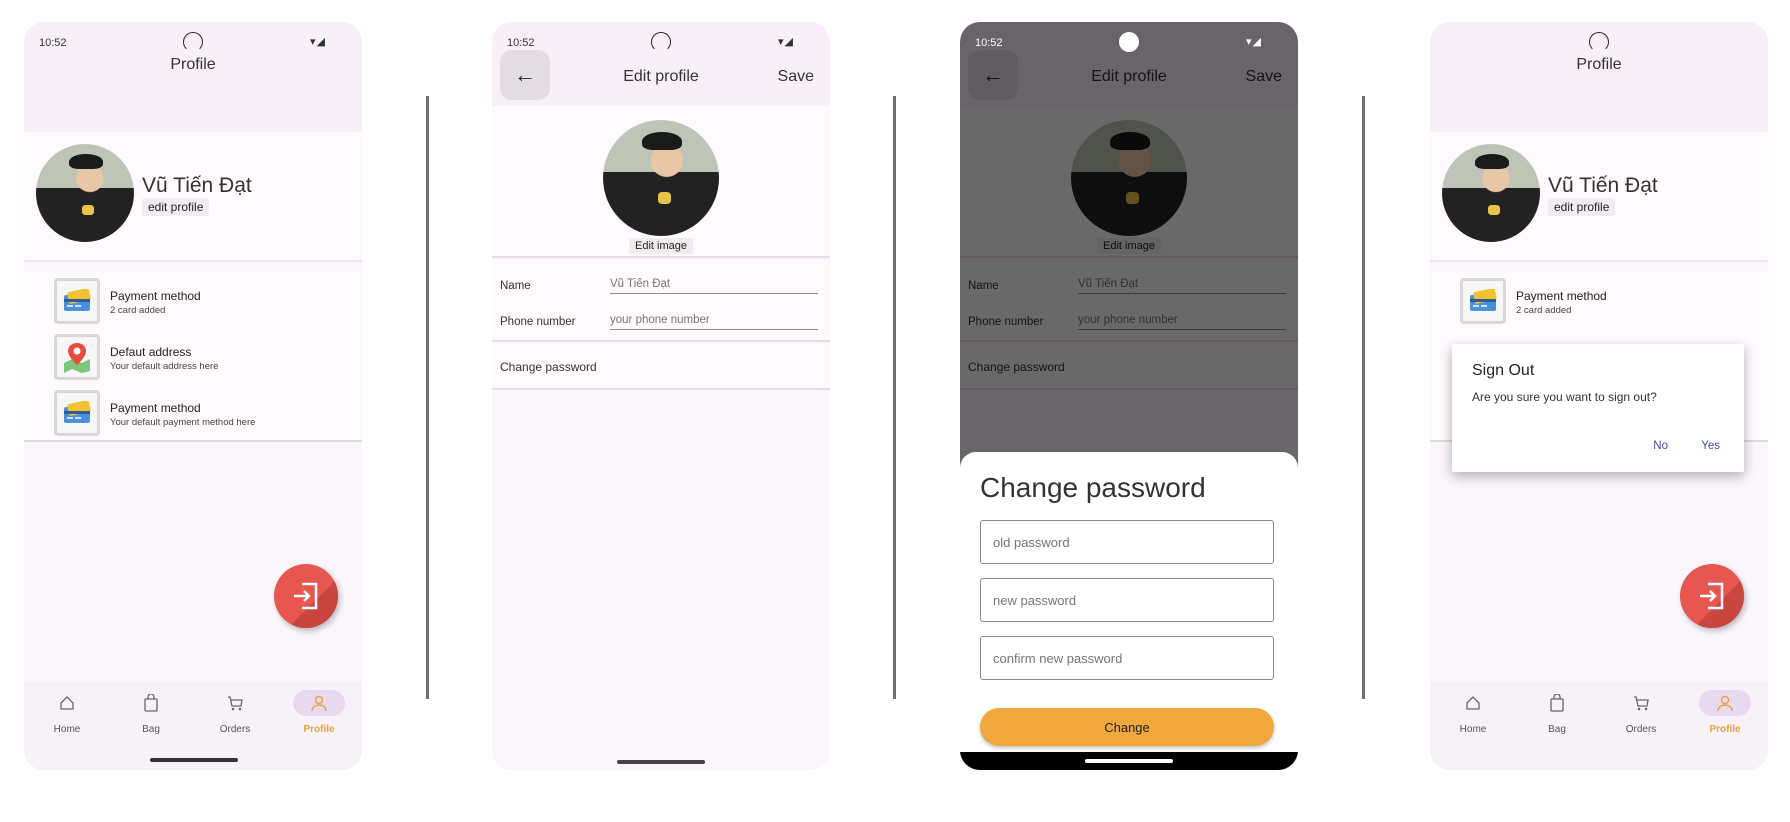 This screenshot has width=1790, height=822. What do you see at coordinates (193, 357) in the screenshot?
I see `menu-item-default-address: Defaut address Your default address here` at bounding box center [193, 357].